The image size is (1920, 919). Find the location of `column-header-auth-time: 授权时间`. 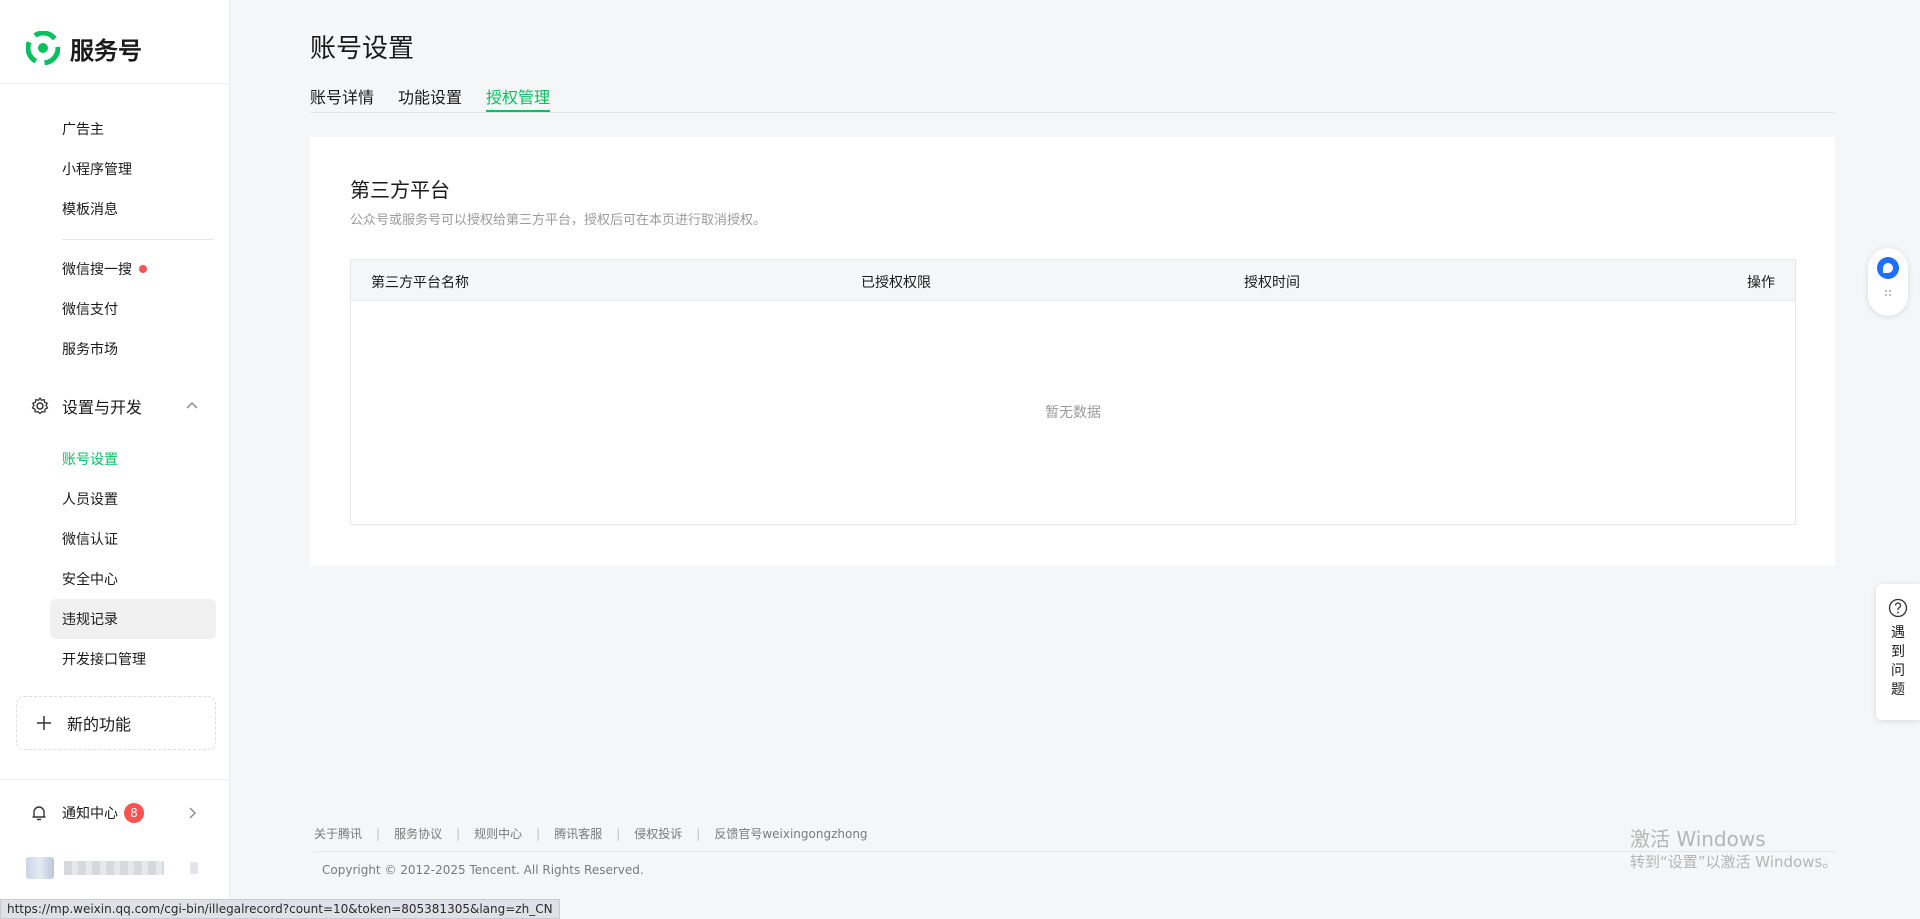

column-header-auth-time: 授权时间 is located at coordinates (1272, 283).